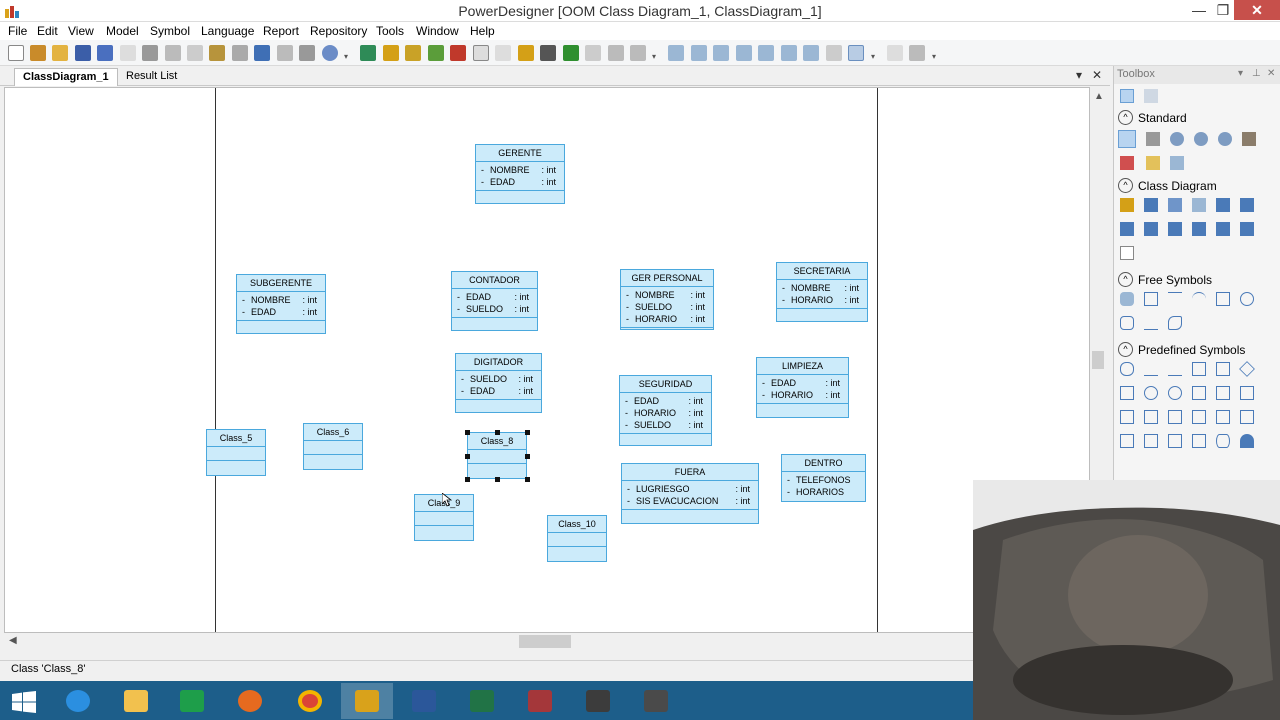 The width and height of the screenshot is (1280, 720). Describe the element at coordinates (1127, 253) in the screenshot. I see `note-tool-icon` at that location.